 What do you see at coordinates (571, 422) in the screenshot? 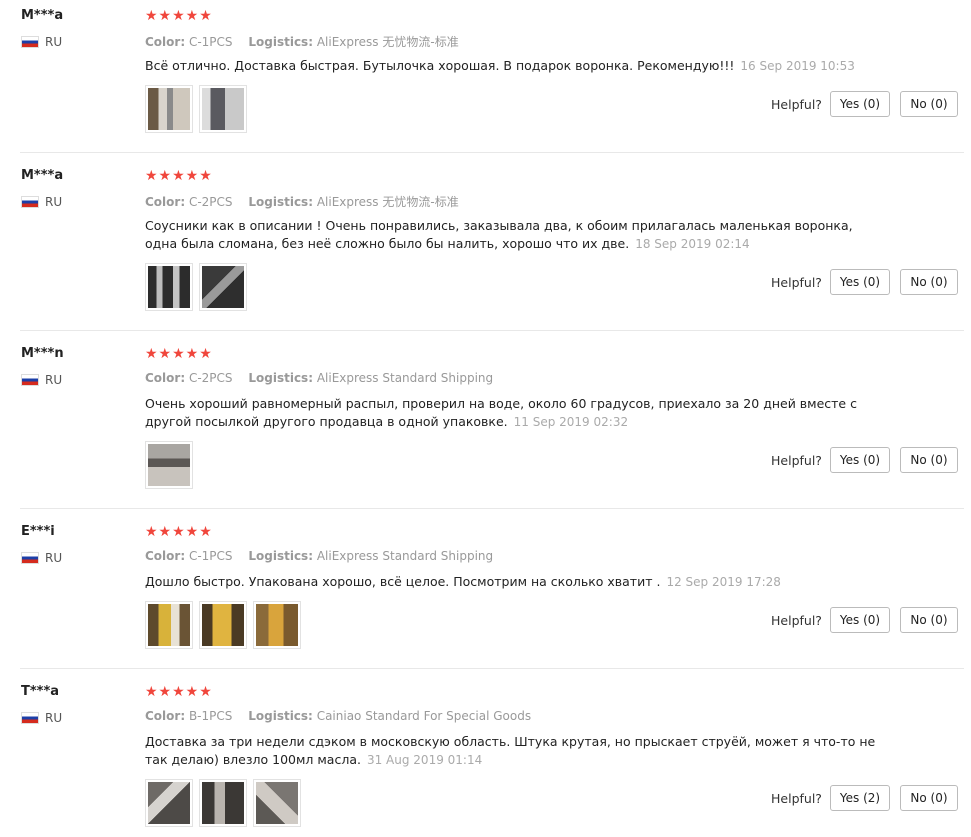
I see `review-date: 11 Sep 2019 02:32` at bounding box center [571, 422].